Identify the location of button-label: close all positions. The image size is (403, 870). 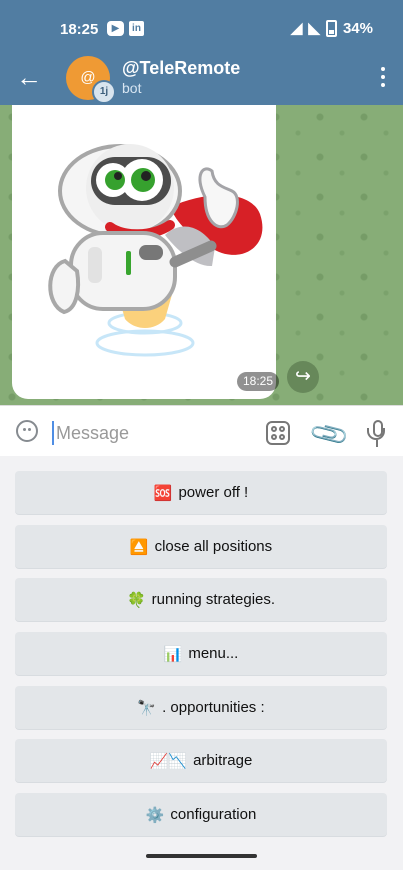
(213, 546).